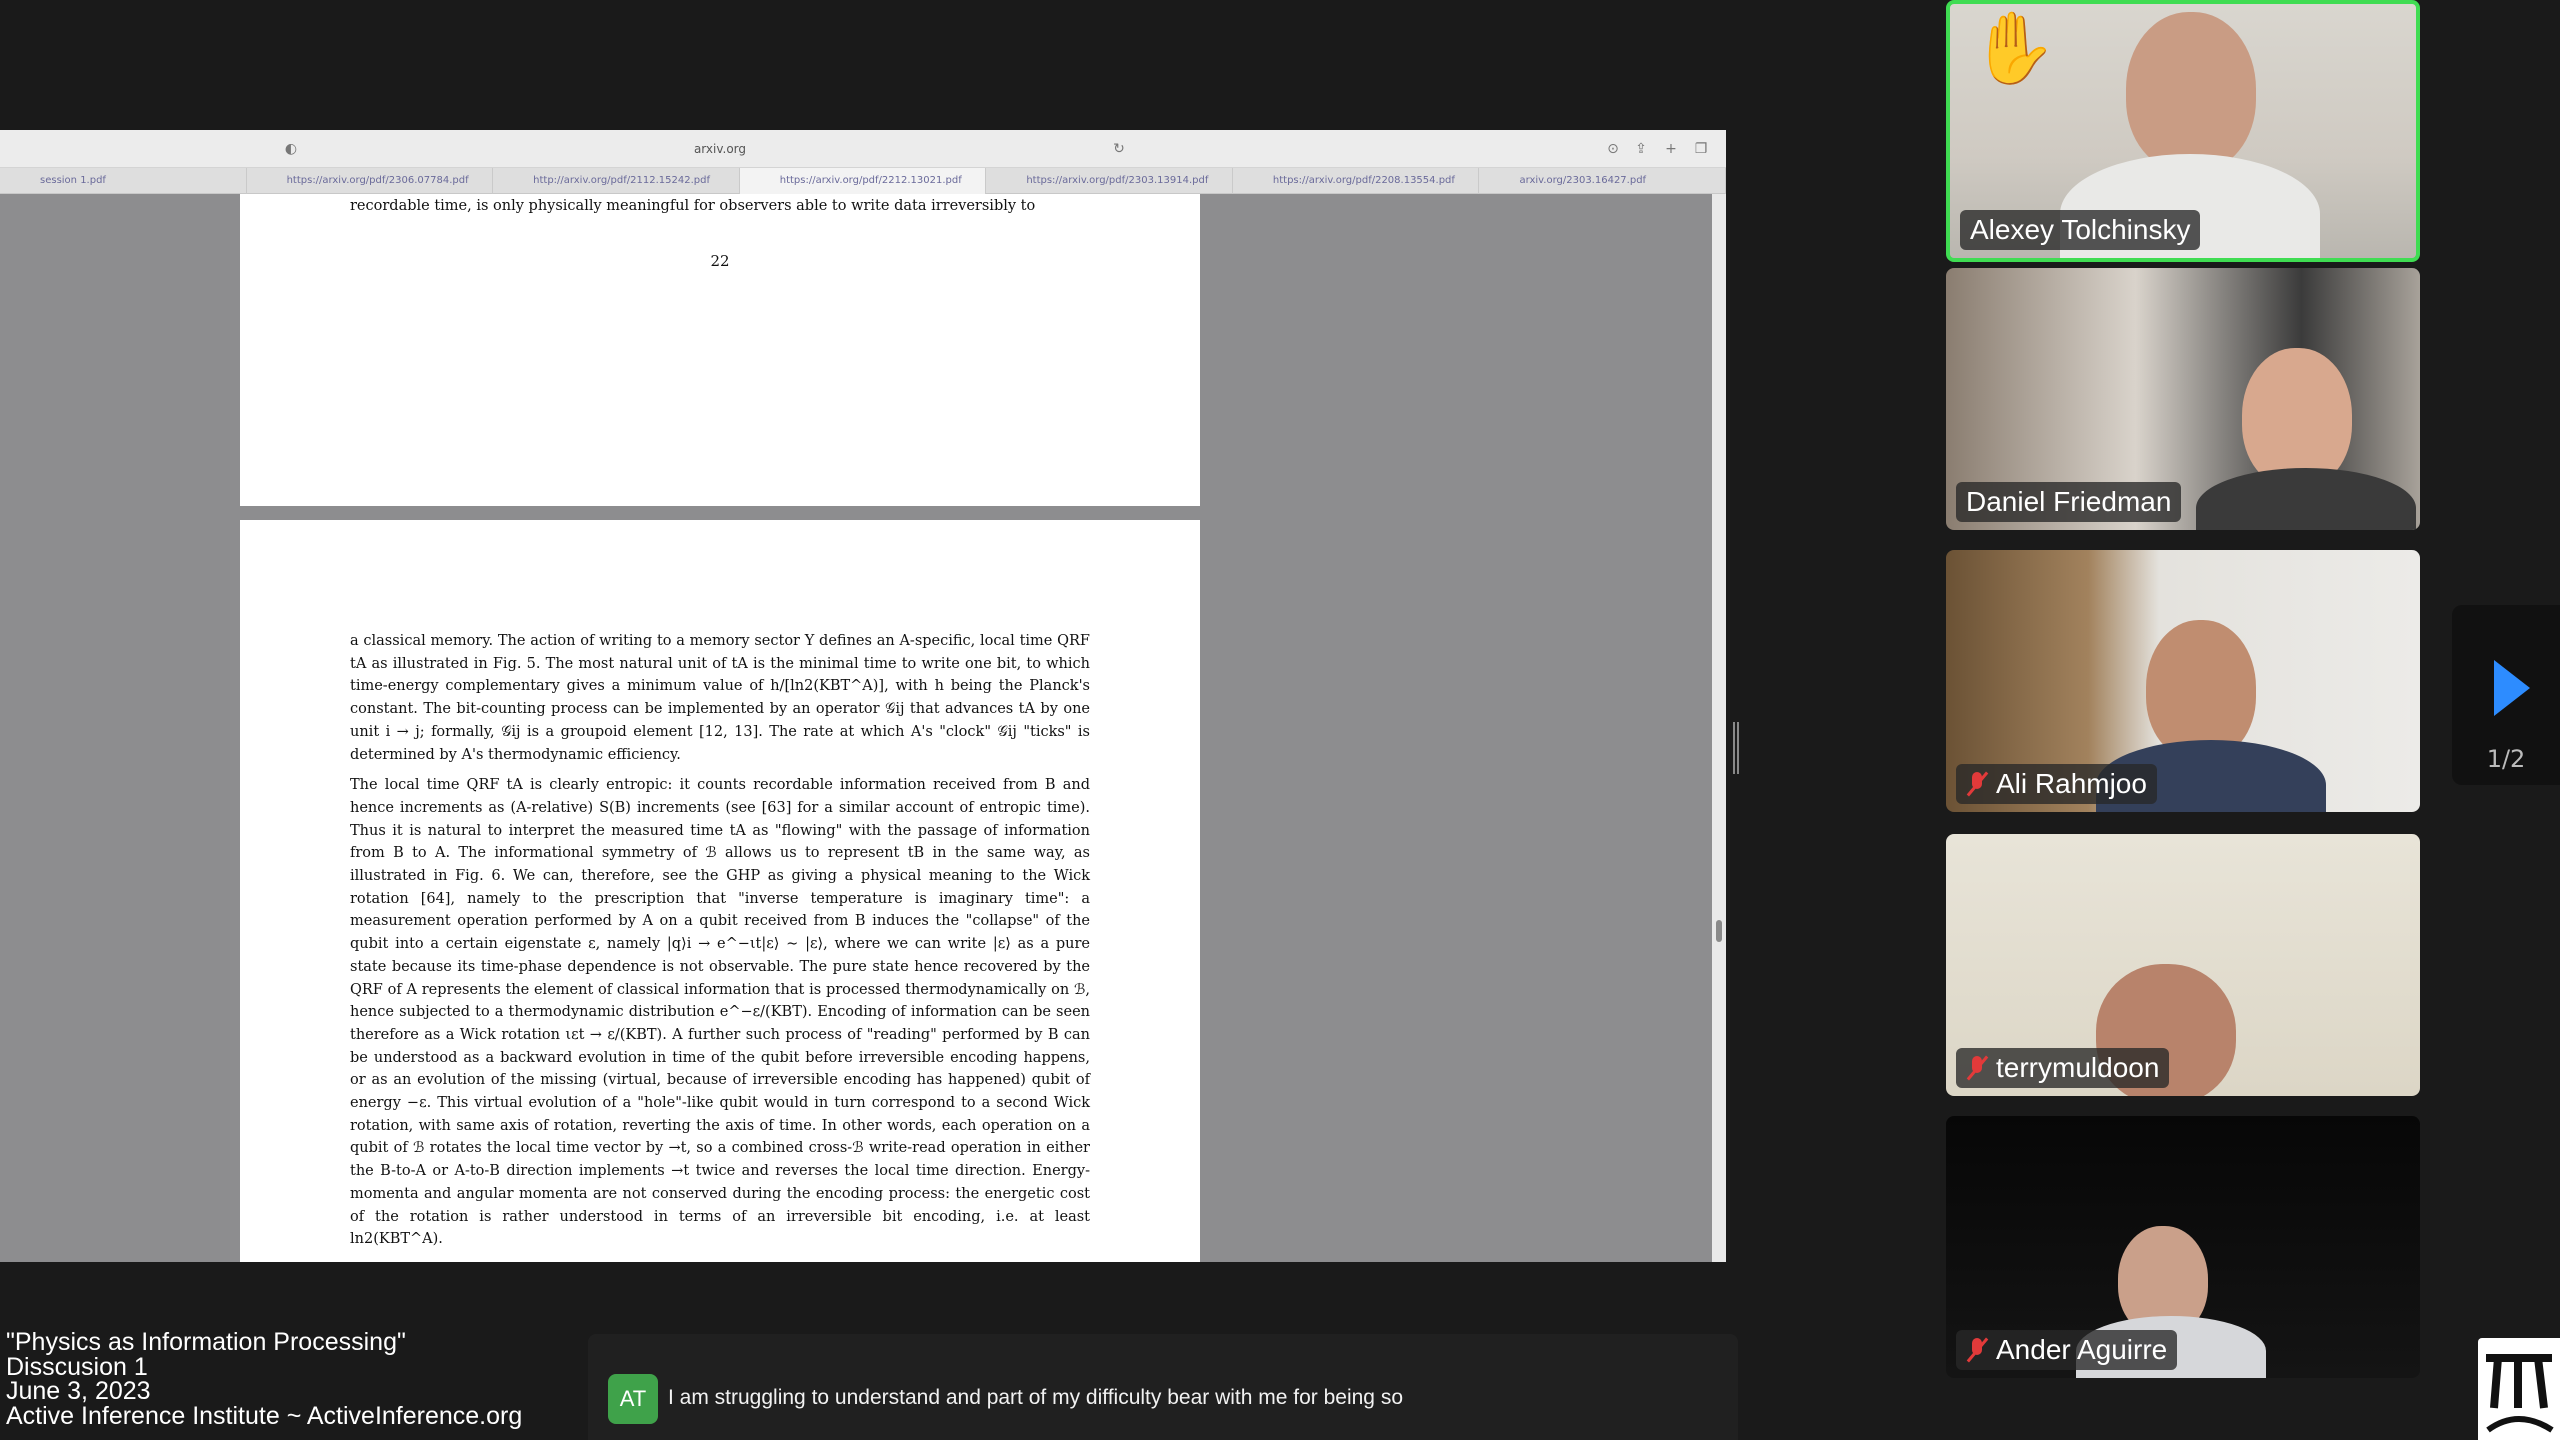 Image resolution: width=2560 pixels, height=1440 pixels. I want to click on browser-tab: https://arxiv.org/pdf/2208.13554.pdf, so click(1356, 181).